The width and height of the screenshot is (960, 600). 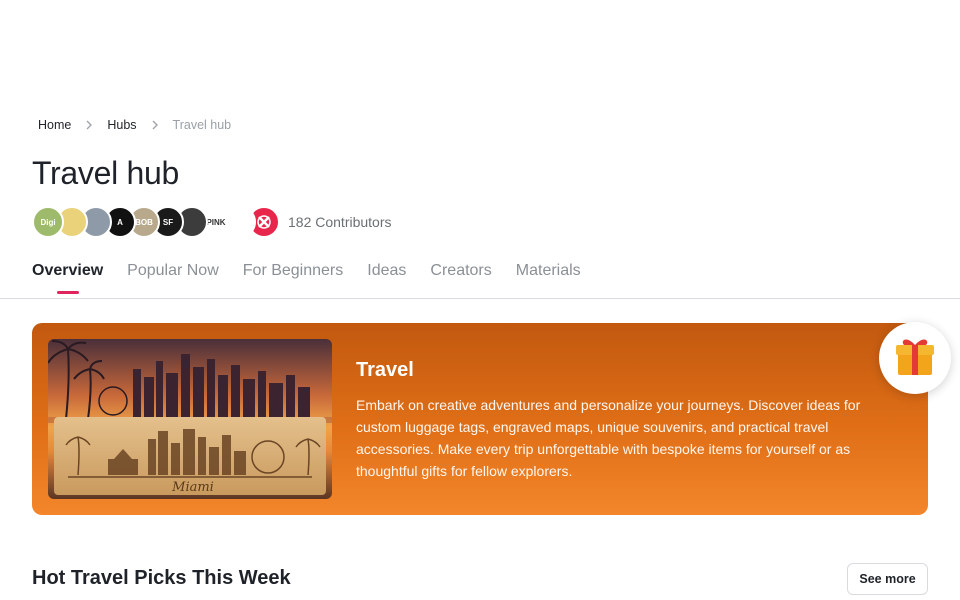 What do you see at coordinates (385, 370) in the screenshot?
I see `banner-title: Travel` at bounding box center [385, 370].